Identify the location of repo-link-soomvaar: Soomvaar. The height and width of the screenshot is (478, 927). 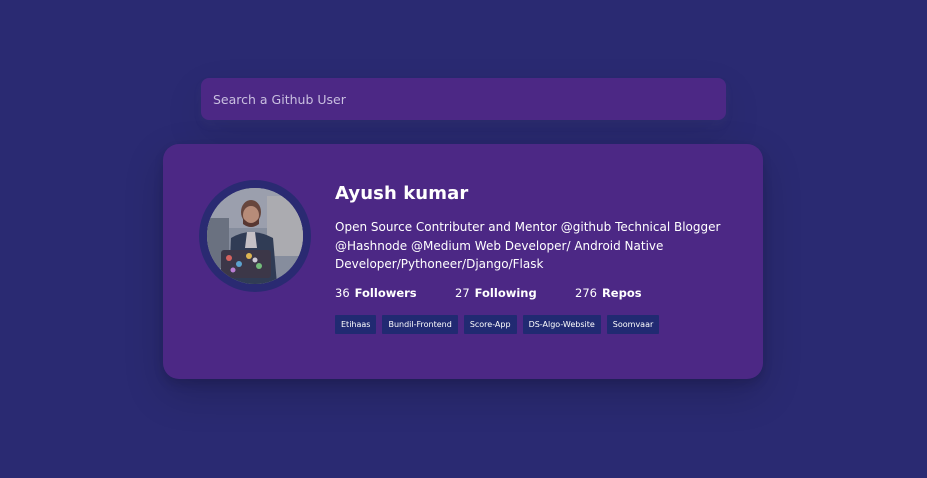
(633, 324).